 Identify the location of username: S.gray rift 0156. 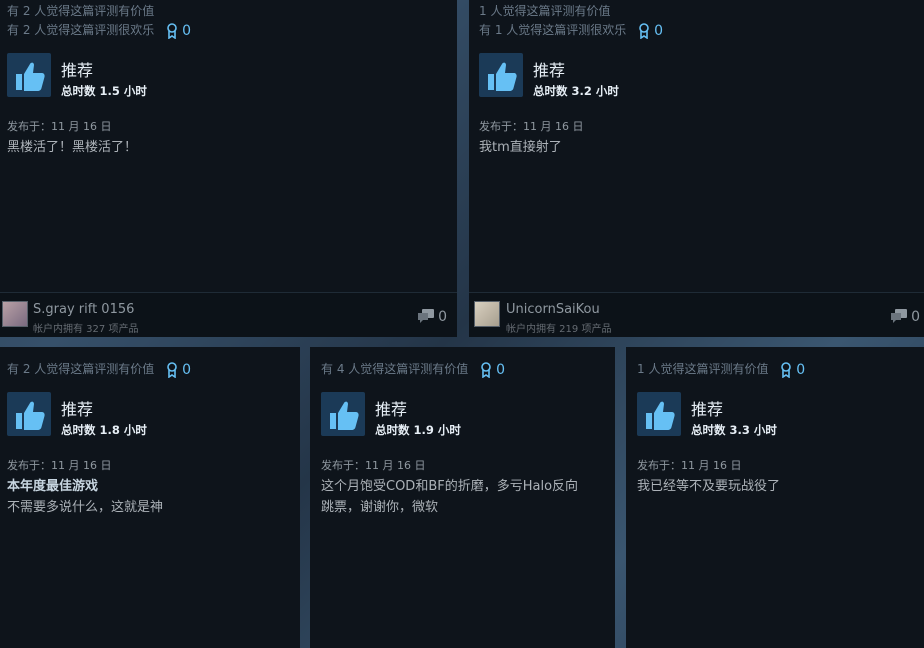
(83, 309).